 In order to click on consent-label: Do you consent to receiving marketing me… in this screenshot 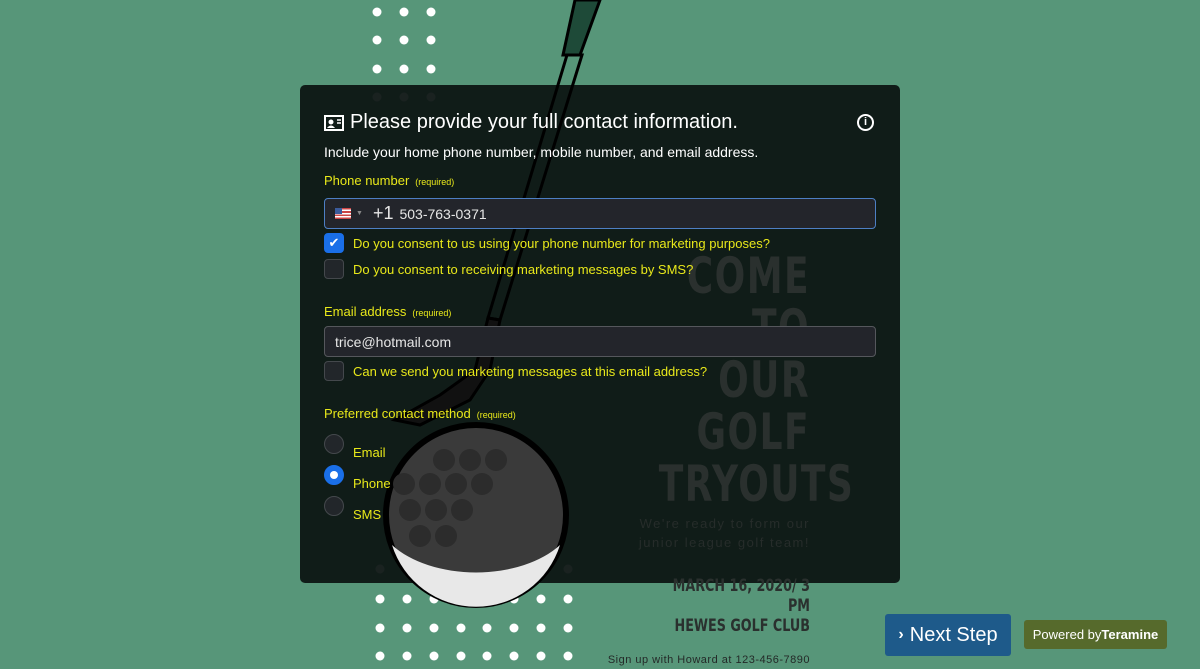, I will do `click(523, 269)`.